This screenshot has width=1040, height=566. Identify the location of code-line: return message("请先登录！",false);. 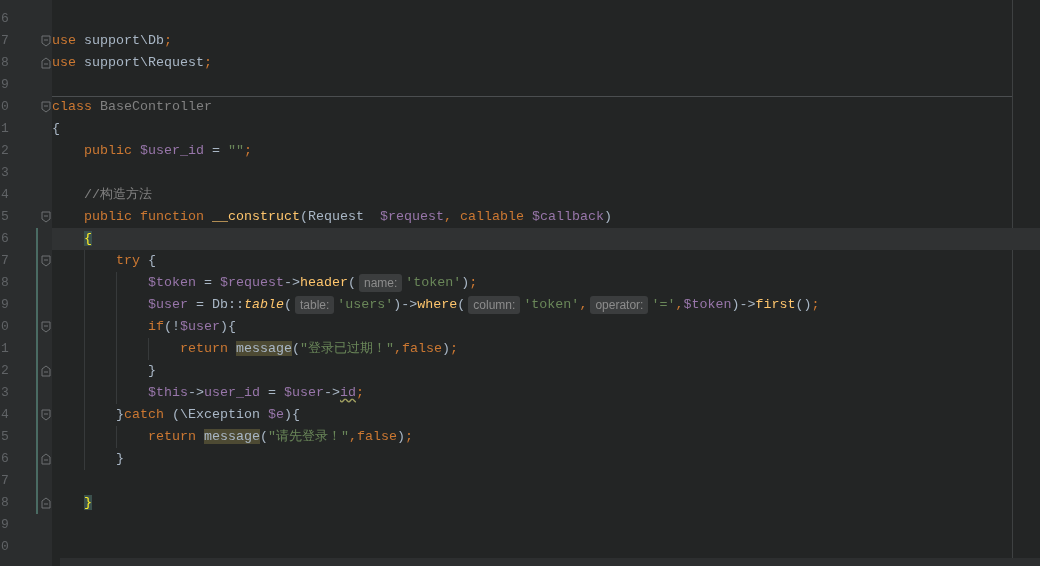
(280, 437).